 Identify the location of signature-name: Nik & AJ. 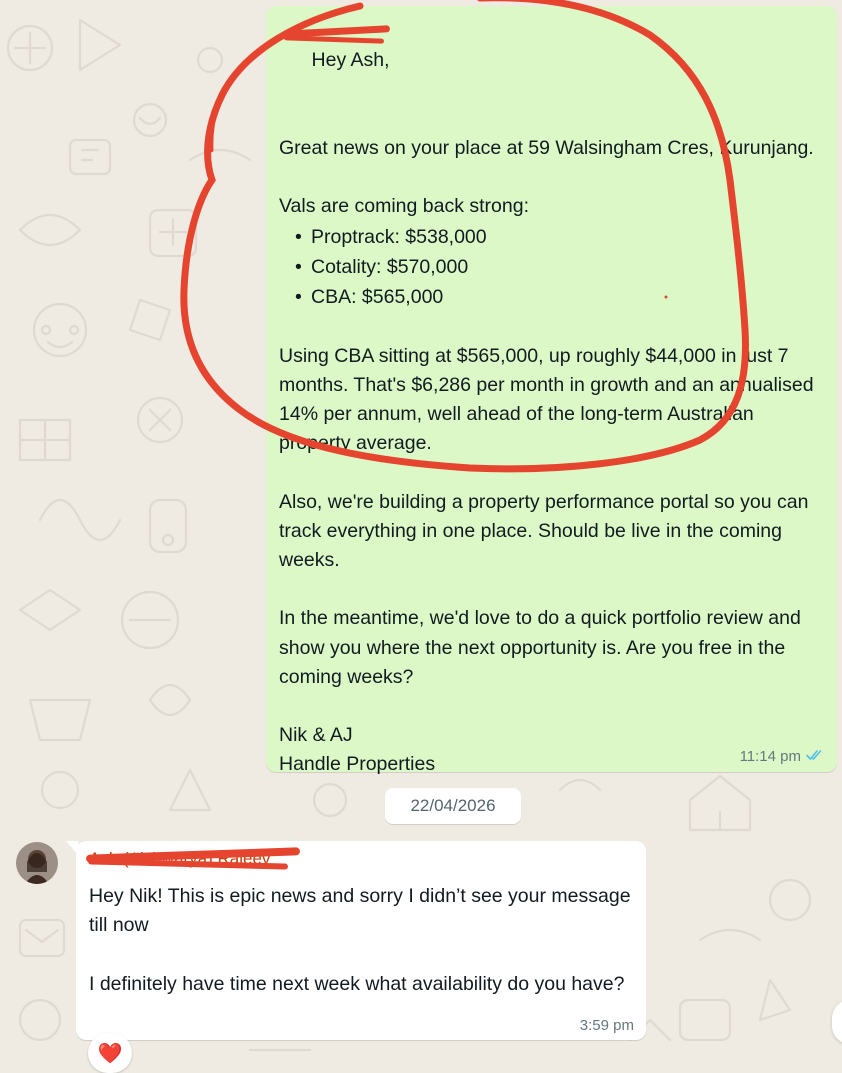
(316, 735).